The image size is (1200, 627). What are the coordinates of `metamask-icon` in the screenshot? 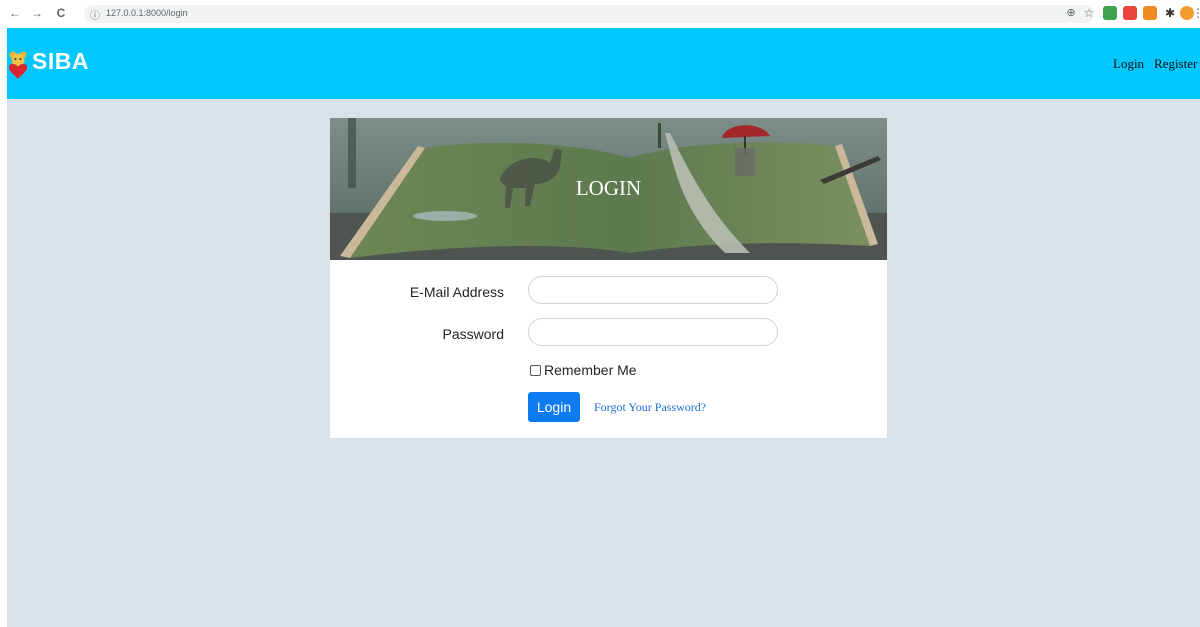 It's located at (1150, 13).